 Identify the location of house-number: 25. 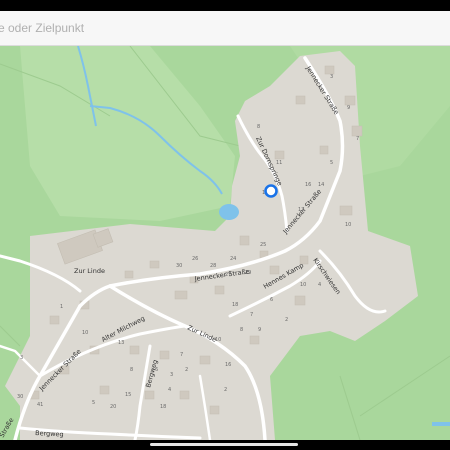
(263, 245).